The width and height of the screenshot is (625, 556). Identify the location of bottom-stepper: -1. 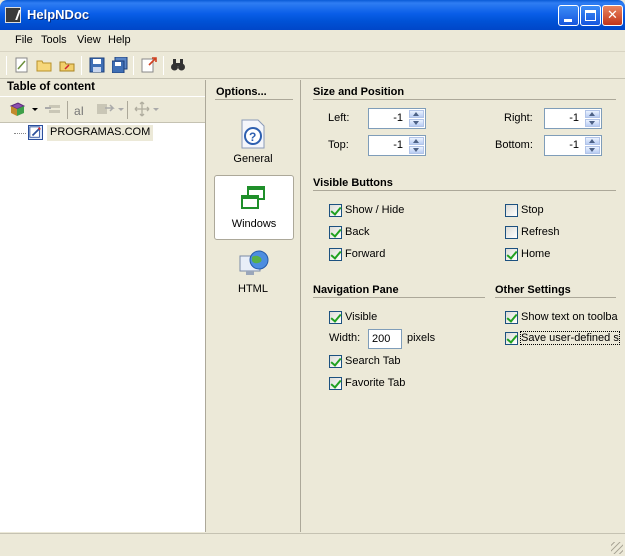
(573, 145).